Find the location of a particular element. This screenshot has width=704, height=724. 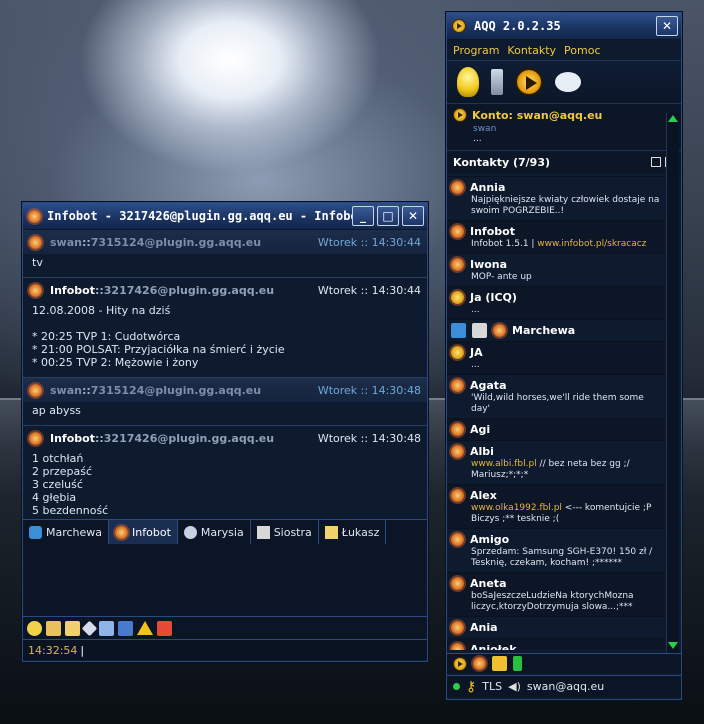

menu-program: Program is located at coordinates (476, 50).